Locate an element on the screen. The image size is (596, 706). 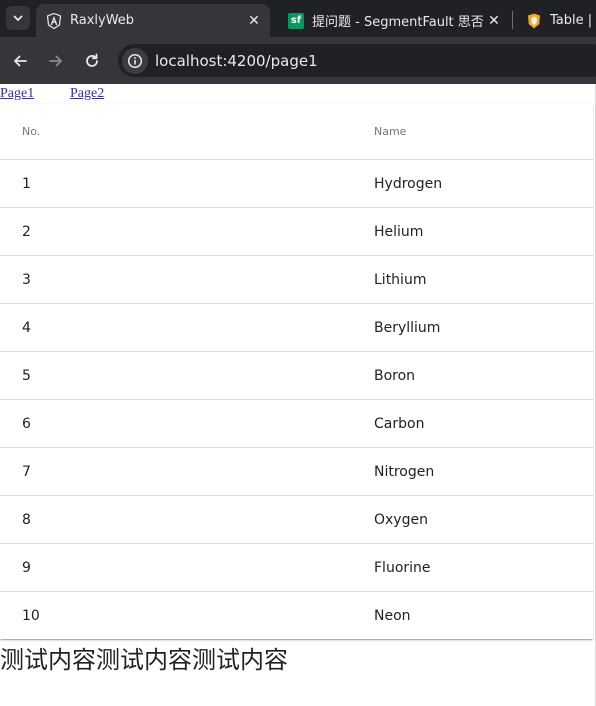
arrow-left-icon is located at coordinates (20, 61).